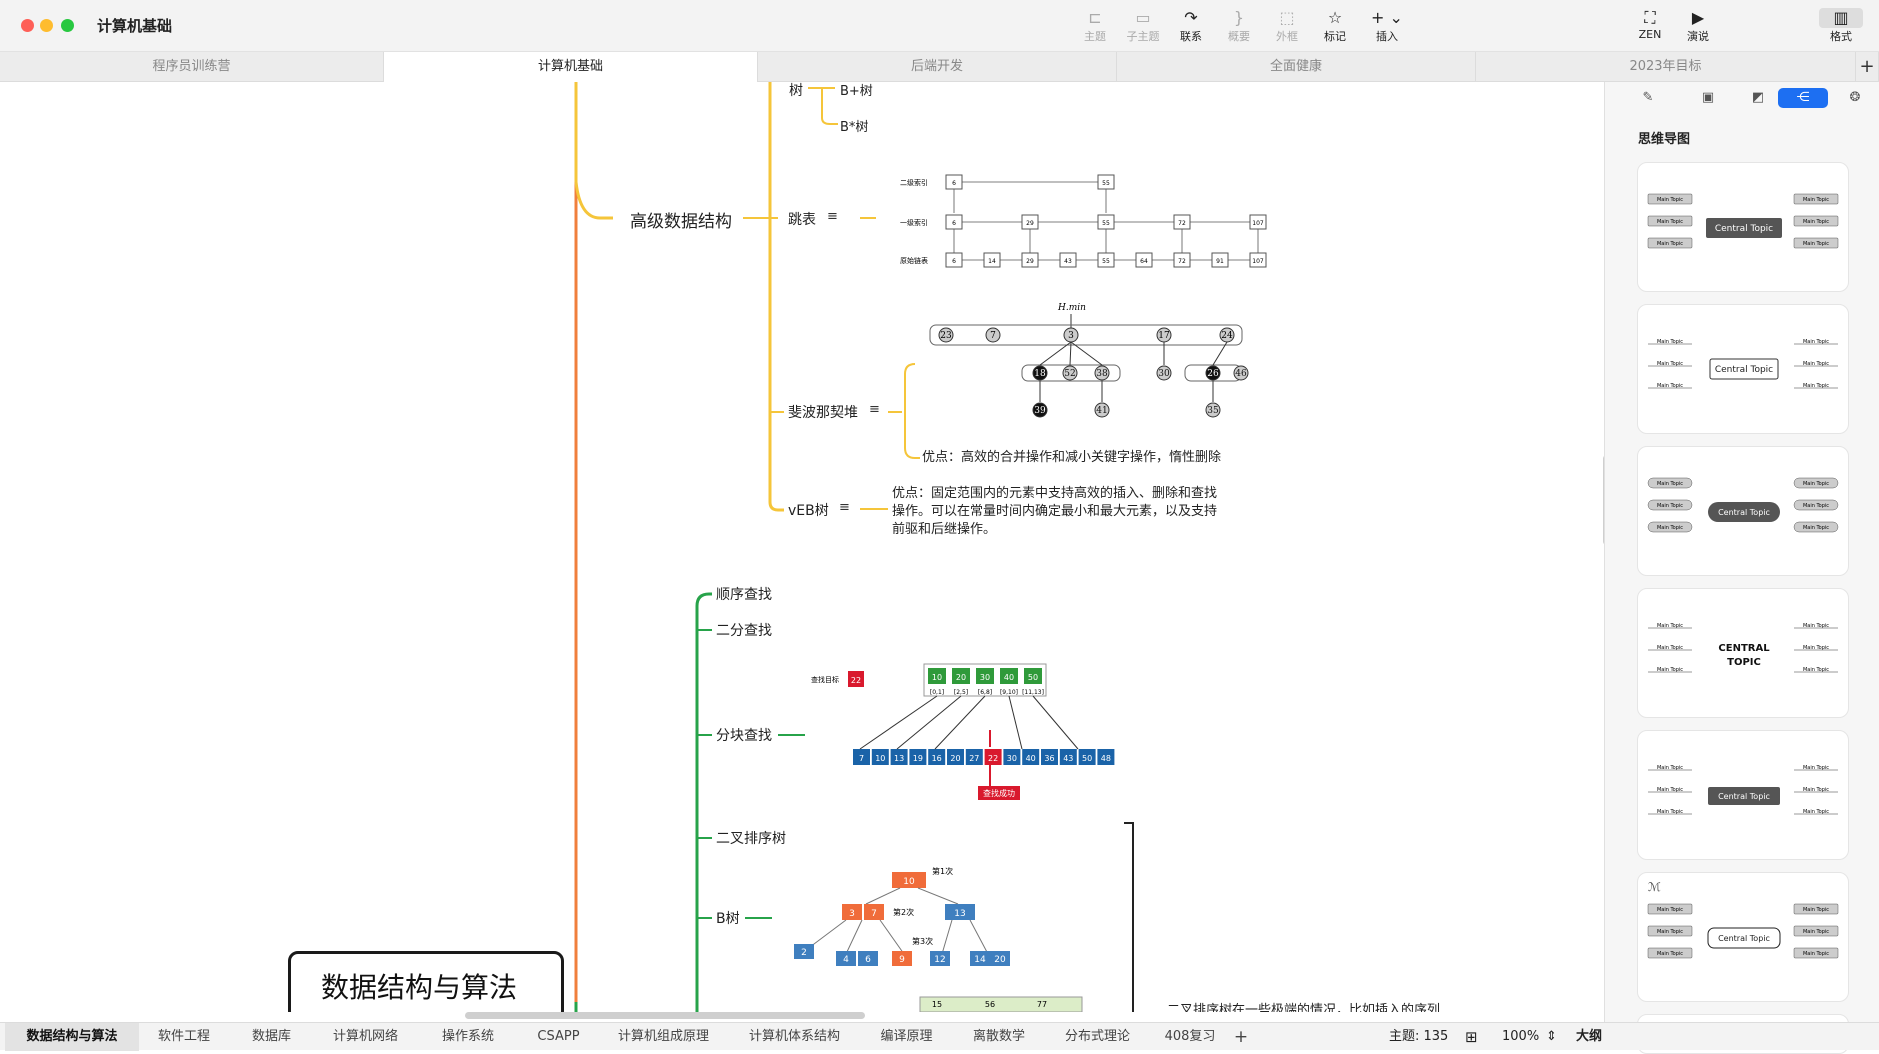 The image size is (1879, 1054). What do you see at coordinates (794, 1037) in the screenshot?
I see `sheet-tab-8: 计算机体系结构` at bounding box center [794, 1037].